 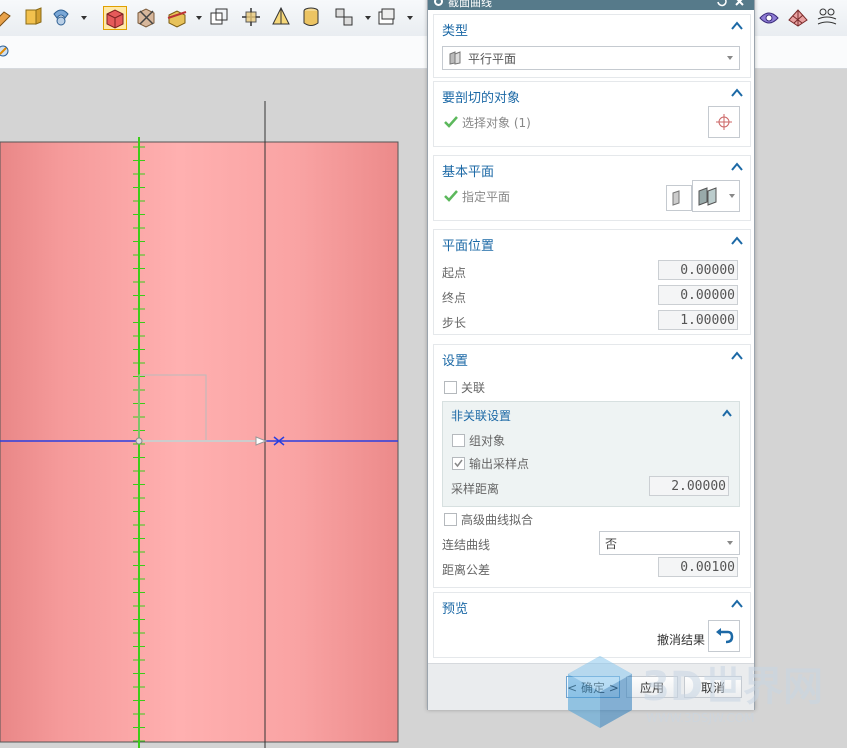 What do you see at coordinates (458, 440) in the screenshot?
I see `group-objects-checkbox` at bounding box center [458, 440].